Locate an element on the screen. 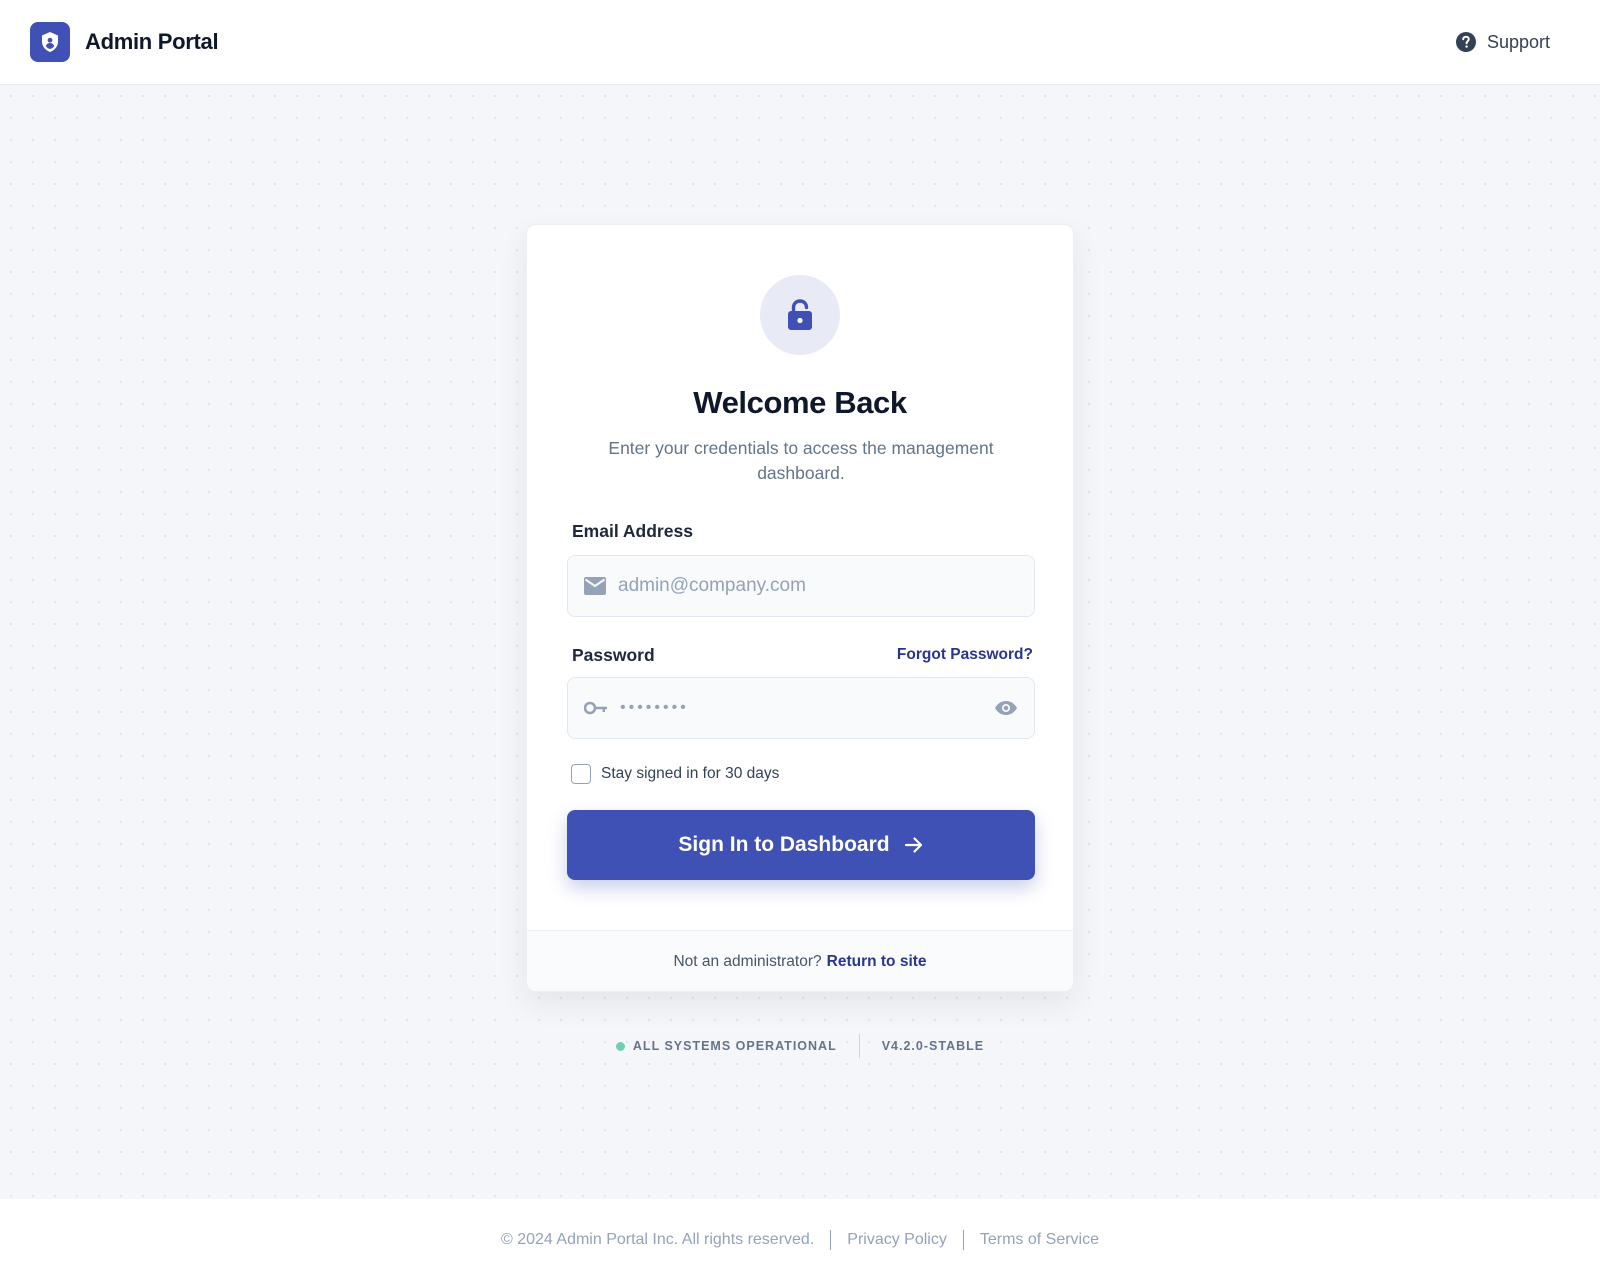 This screenshot has width=1600, height=1280. brand: Admin Portal is located at coordinates (124, 42).